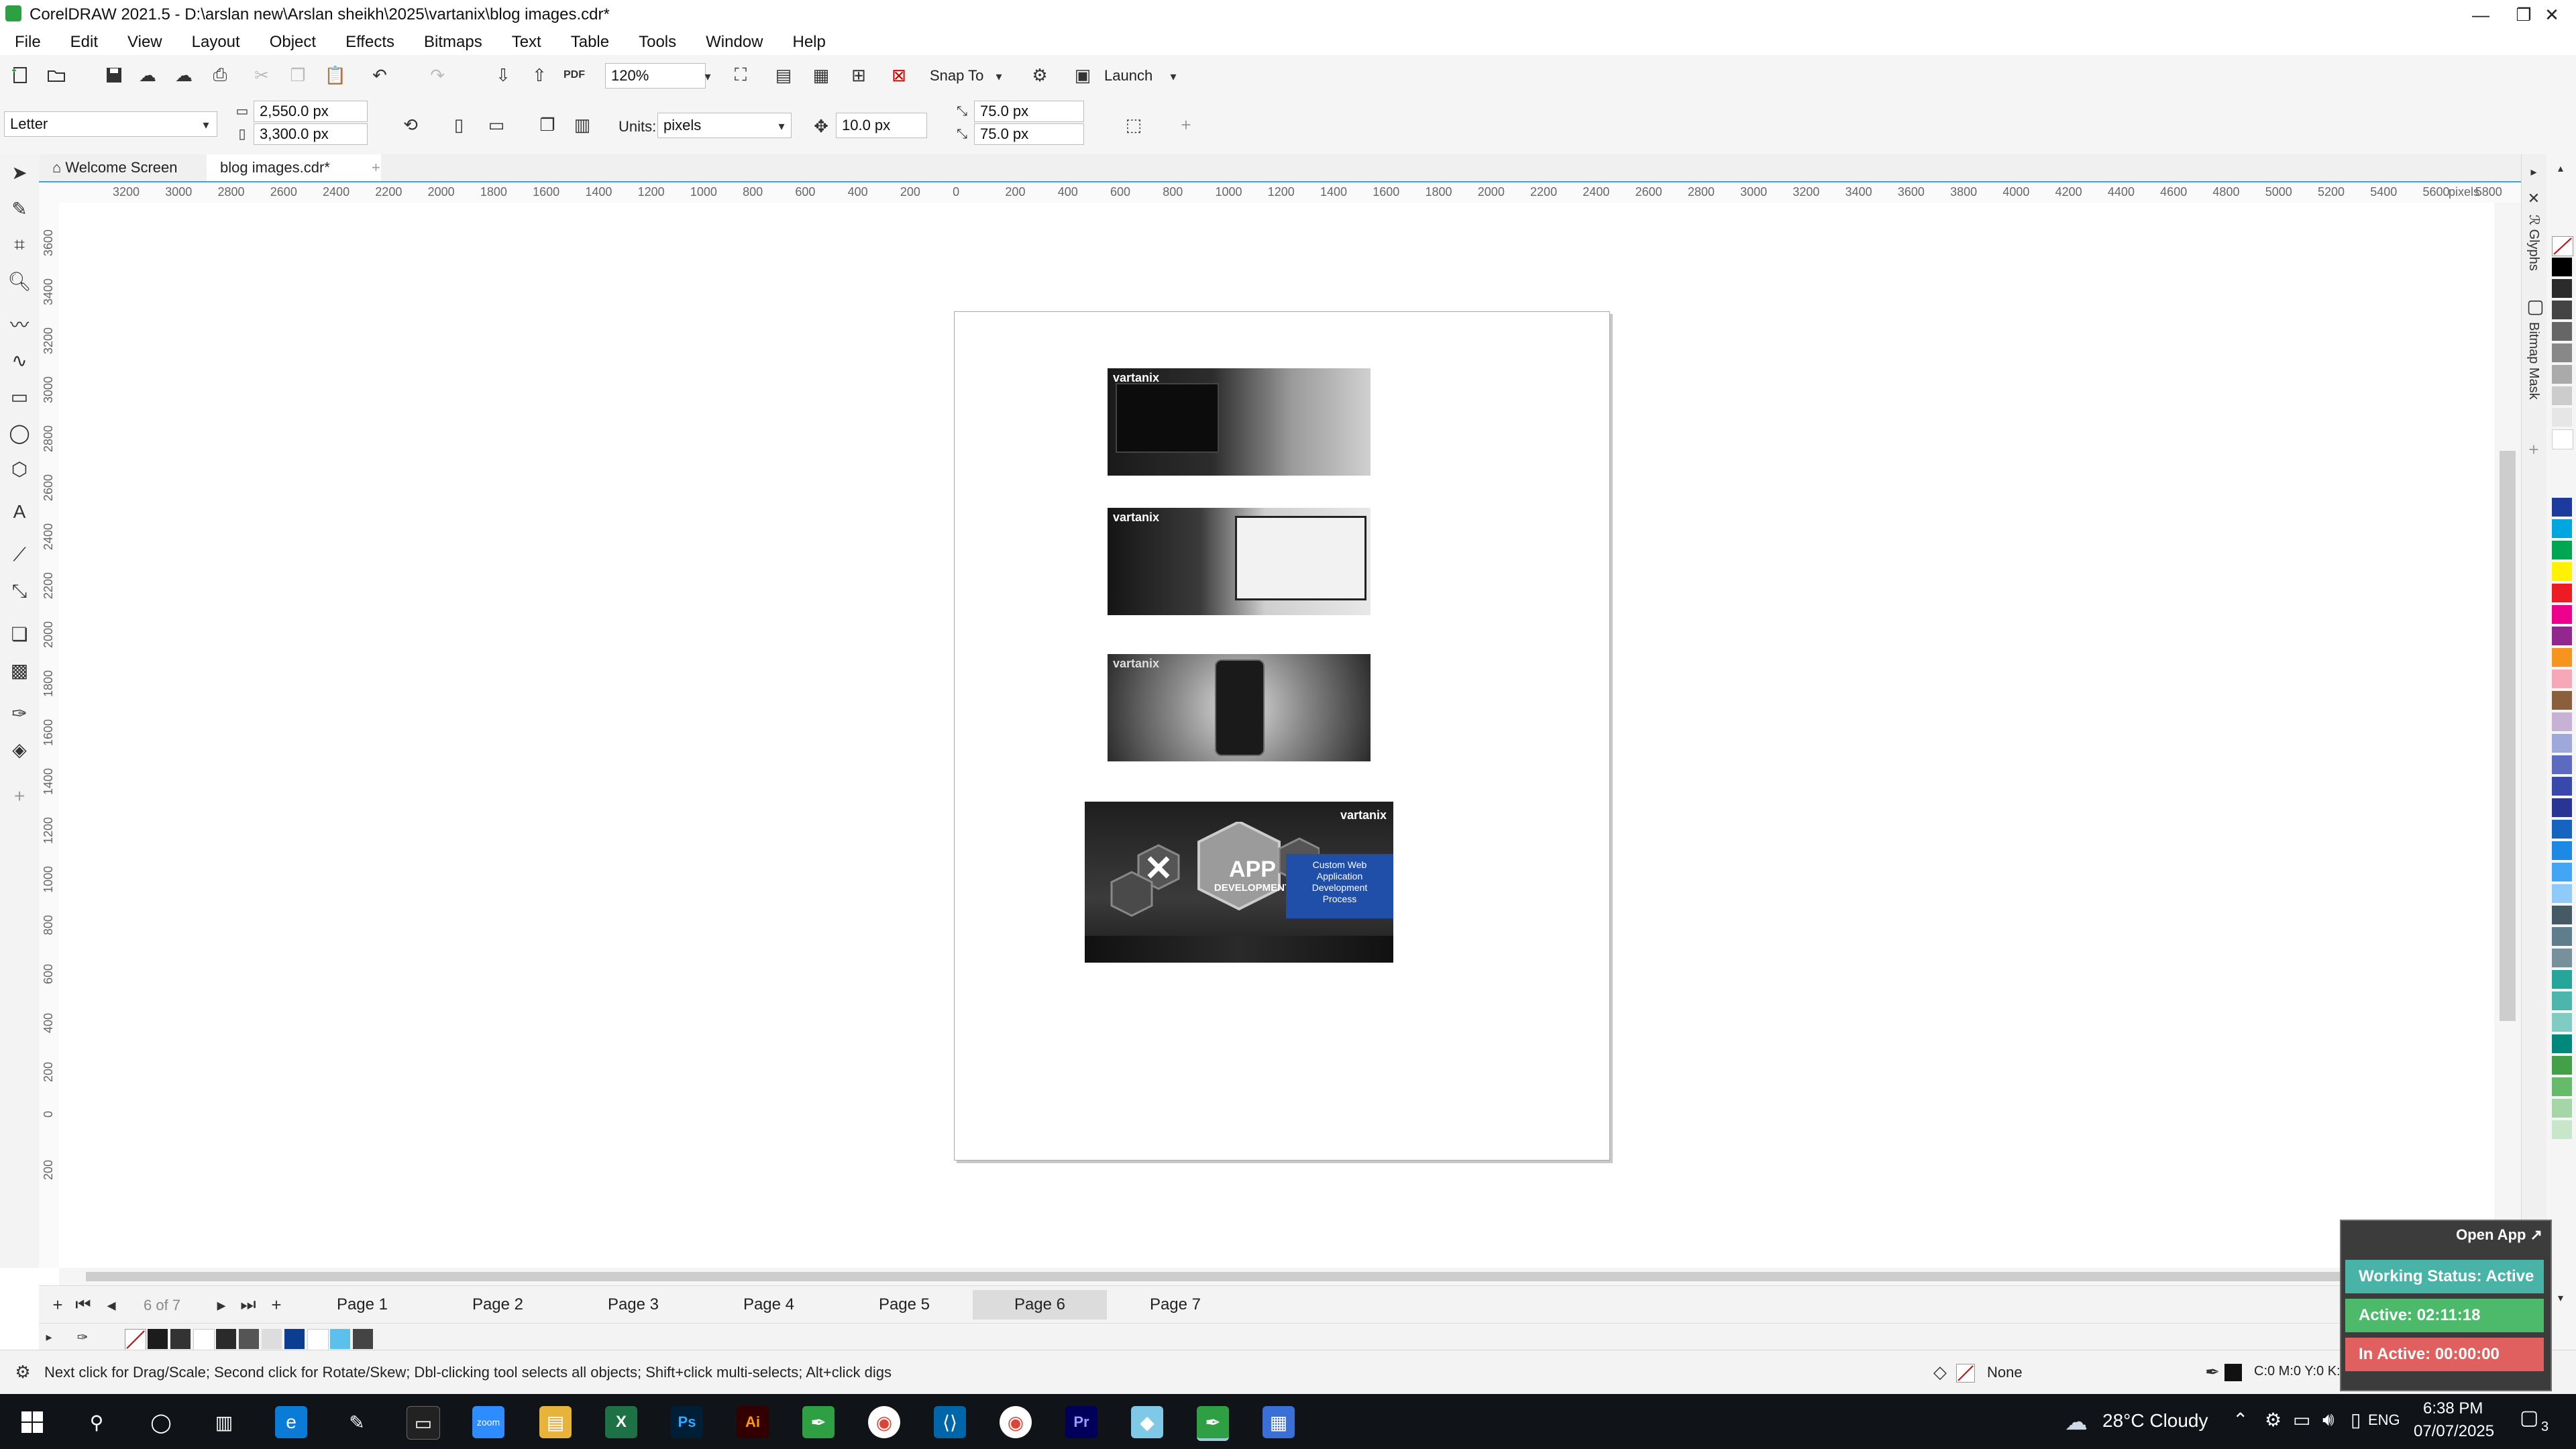 The height and width of the screenshot is (1449, 2576). Describe the element at coordinates (1128, 76) in the screenshot. I see `launch-button: Launch` at that location.